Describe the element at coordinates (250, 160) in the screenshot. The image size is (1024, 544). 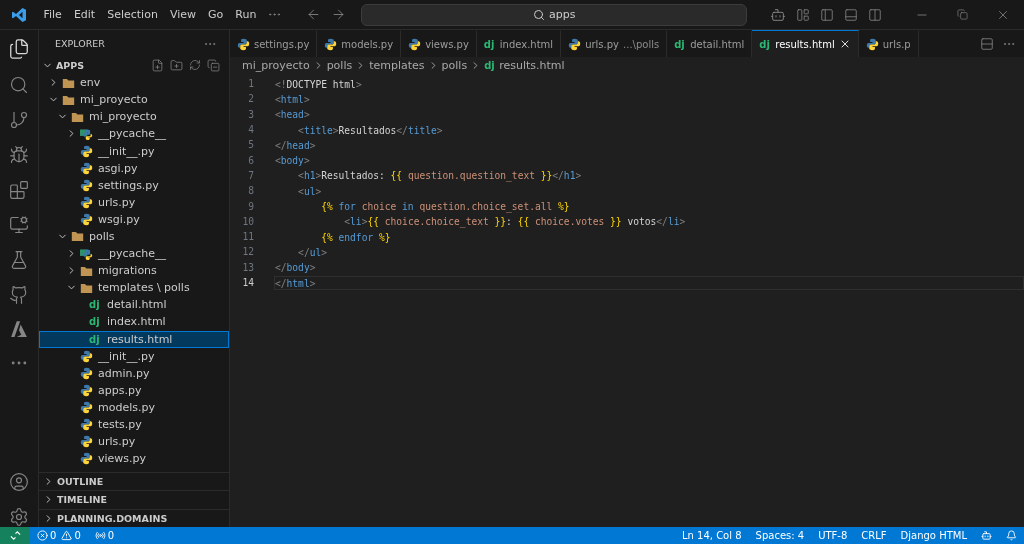
I see `line-number: 6` at that location.